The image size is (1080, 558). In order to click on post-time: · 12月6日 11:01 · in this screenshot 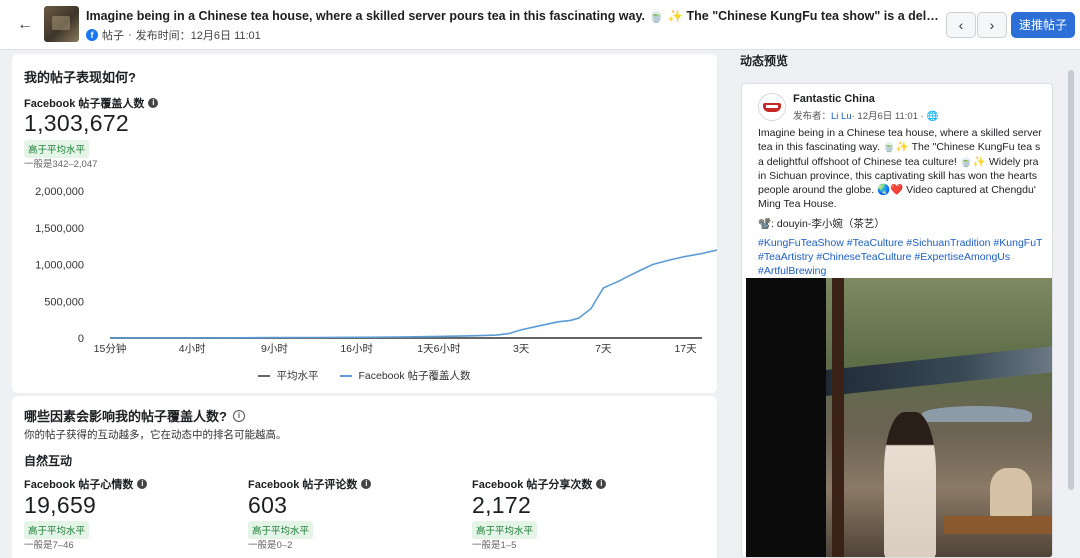, I will do `click(889, 116)`.